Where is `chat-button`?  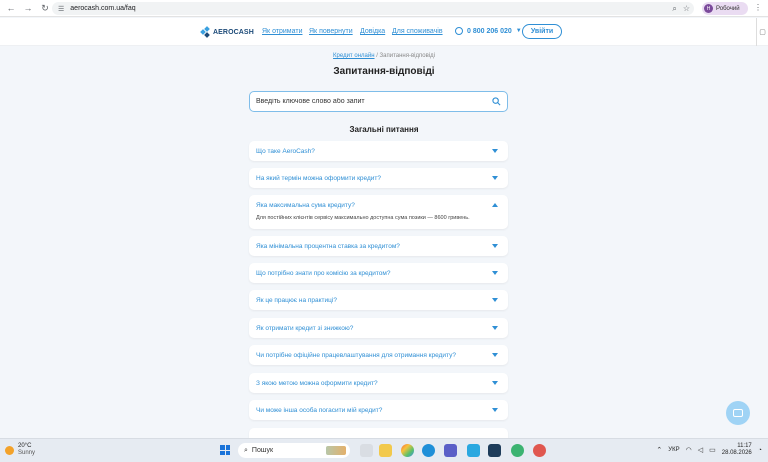 chat-button is located at coordinates (738, 413).